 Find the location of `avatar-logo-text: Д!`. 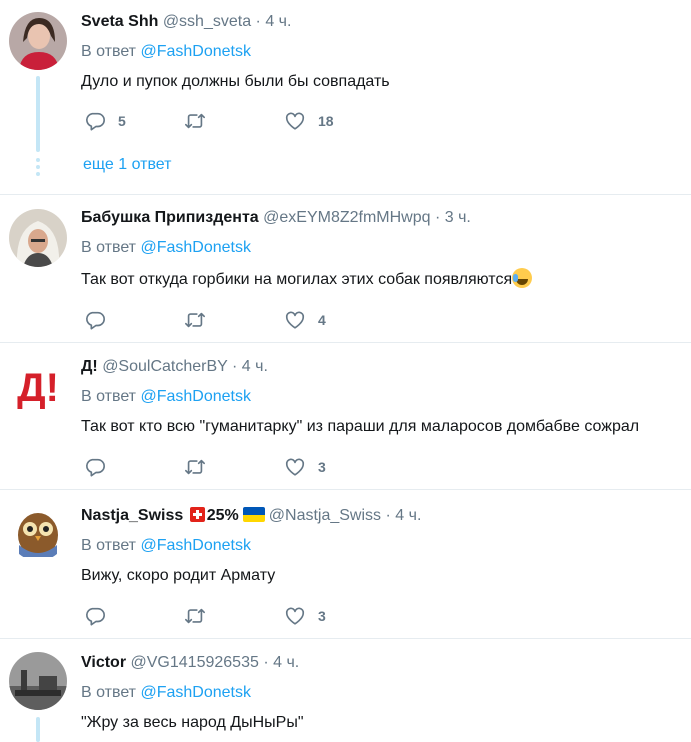

avatar-logo-text: Д! is located at coordinates (38, 388).